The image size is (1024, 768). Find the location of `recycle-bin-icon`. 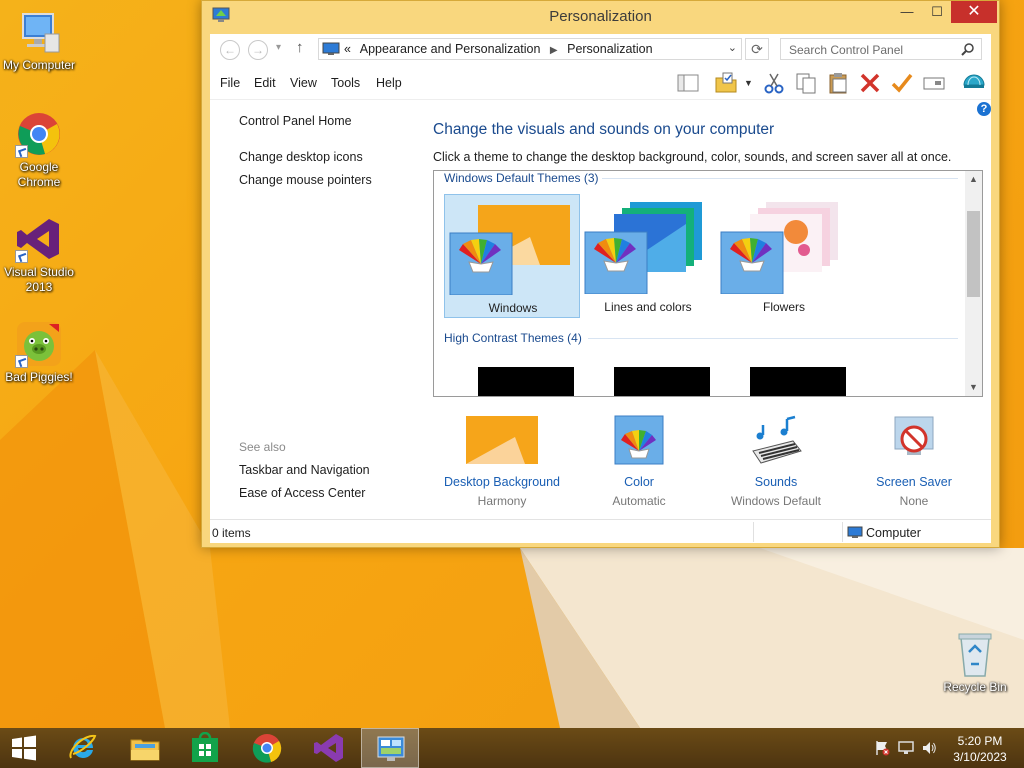

recycle-bin-icon is located at coordinates (975, 654).